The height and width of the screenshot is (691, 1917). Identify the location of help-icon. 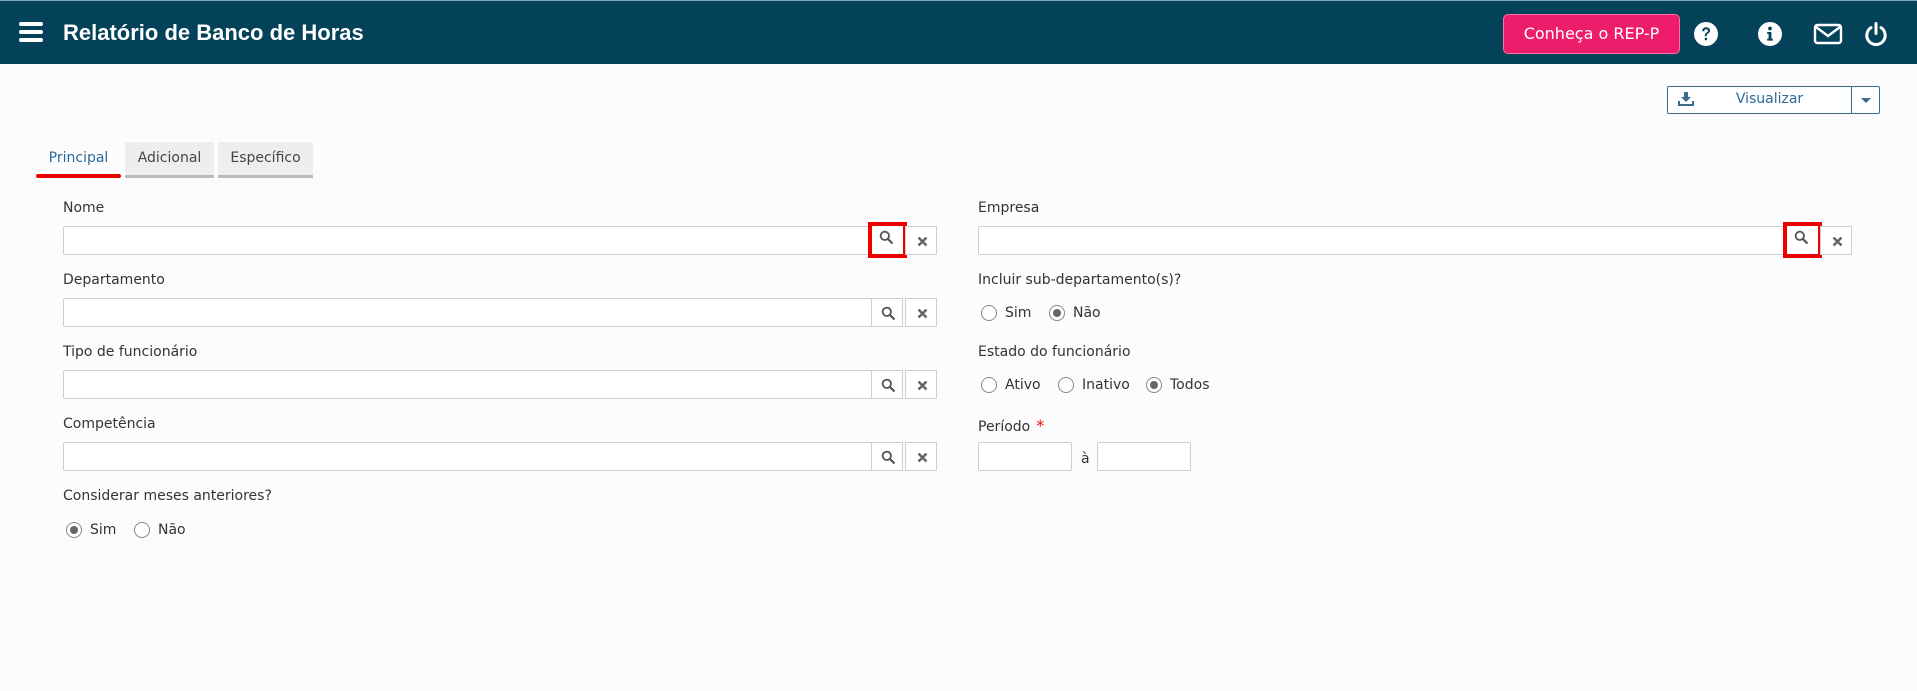
(1706, 34).